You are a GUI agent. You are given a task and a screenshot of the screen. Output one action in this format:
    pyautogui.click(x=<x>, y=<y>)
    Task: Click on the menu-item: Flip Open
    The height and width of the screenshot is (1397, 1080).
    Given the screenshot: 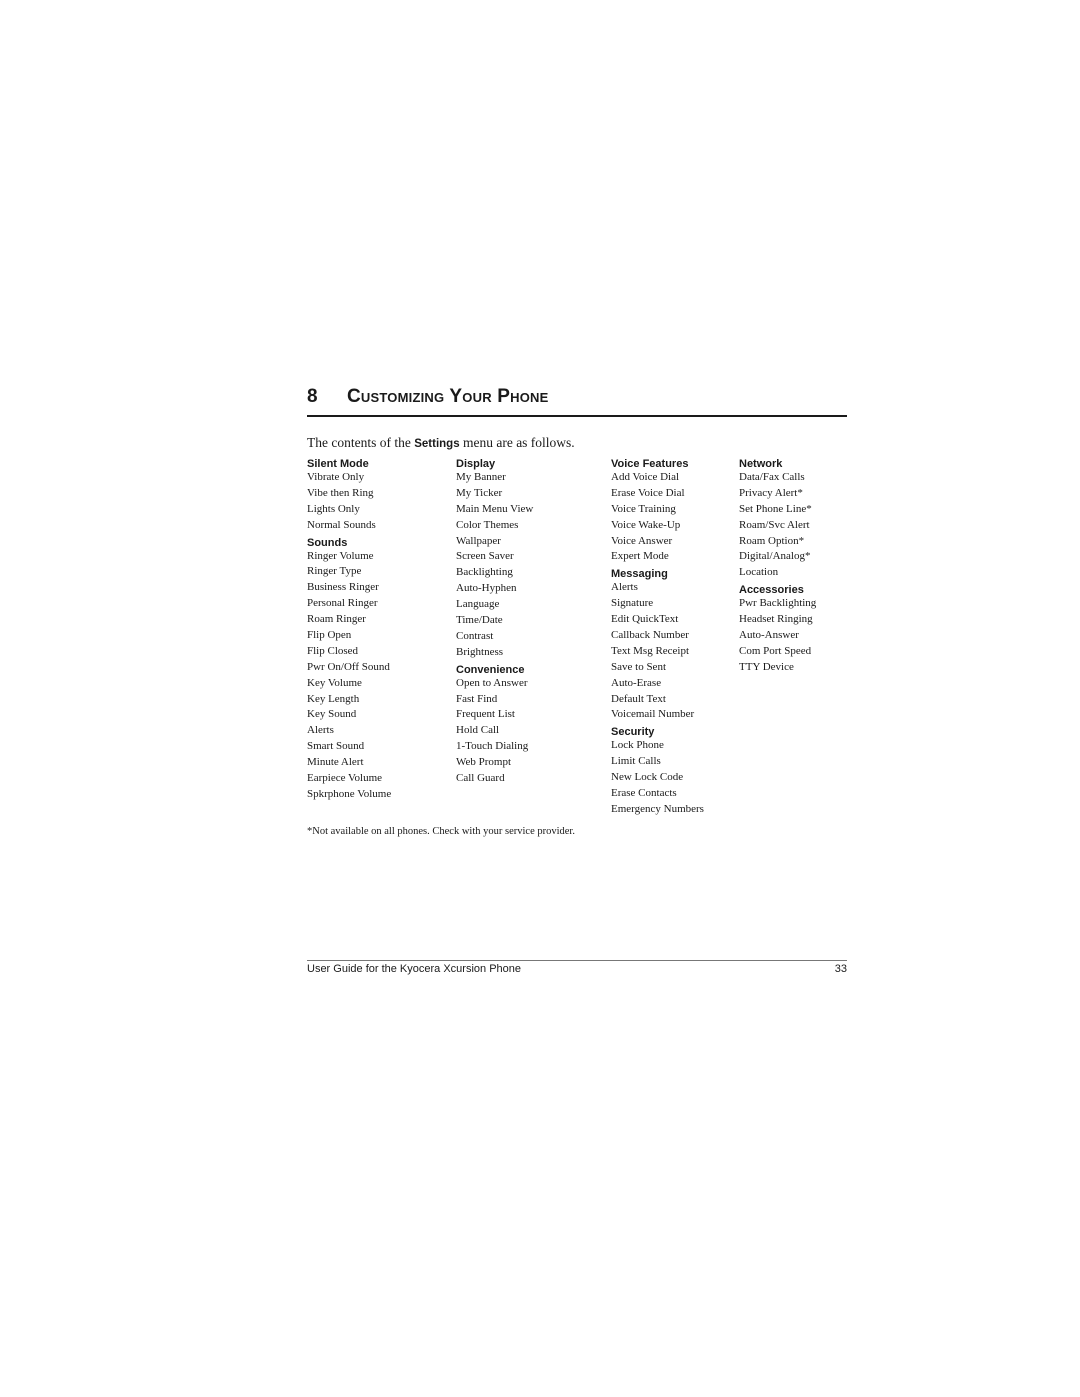 What is the action you would take?
    pyautogui.click(x=329, y=635)
    